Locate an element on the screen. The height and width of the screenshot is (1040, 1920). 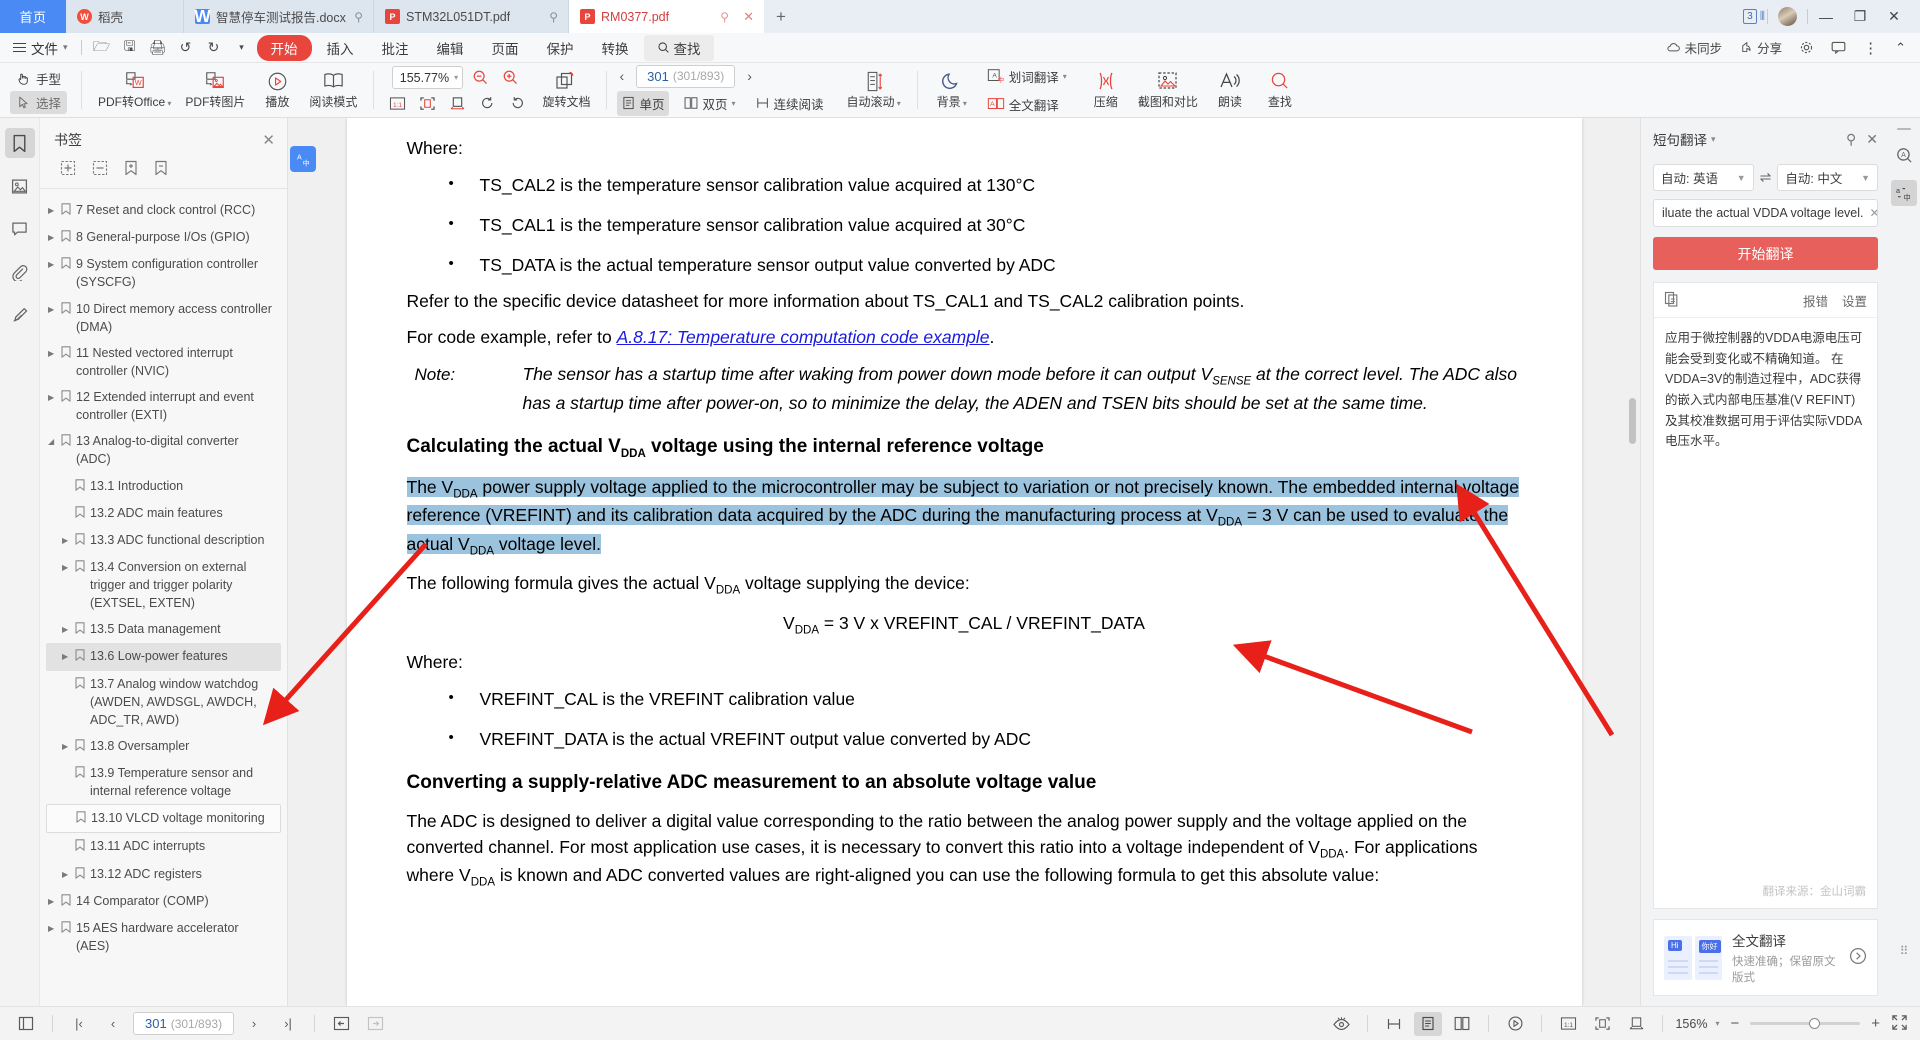
translate-settings-button: 设置 is located at coordinates (1854, 300).